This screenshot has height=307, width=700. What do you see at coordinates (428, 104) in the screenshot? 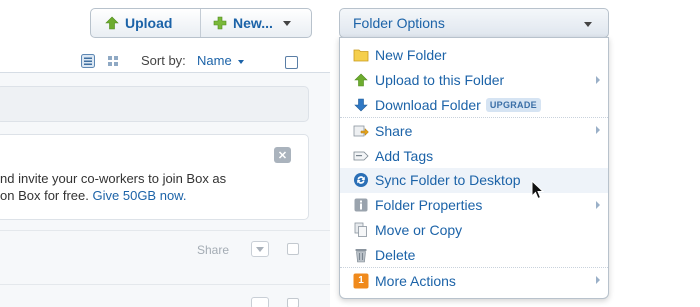
I see `menu-item-label: Download Folder` at bounding box center [428, 104].